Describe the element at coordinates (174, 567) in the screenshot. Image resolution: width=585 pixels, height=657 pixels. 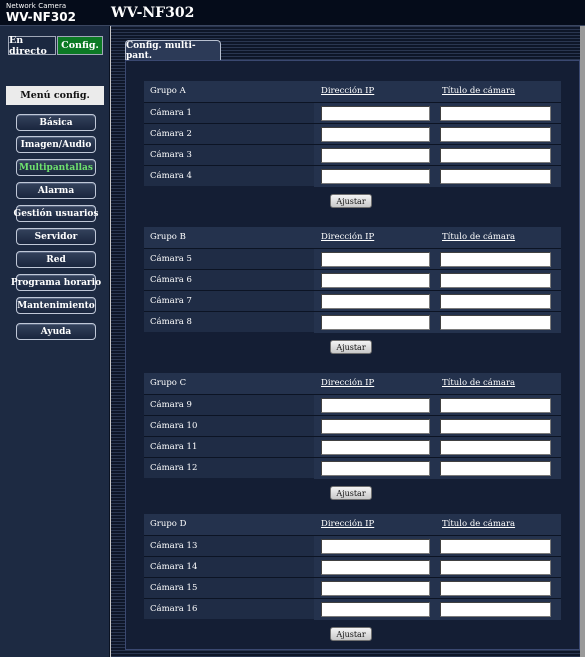
I see `camera-label: Cámara 14` at that location.